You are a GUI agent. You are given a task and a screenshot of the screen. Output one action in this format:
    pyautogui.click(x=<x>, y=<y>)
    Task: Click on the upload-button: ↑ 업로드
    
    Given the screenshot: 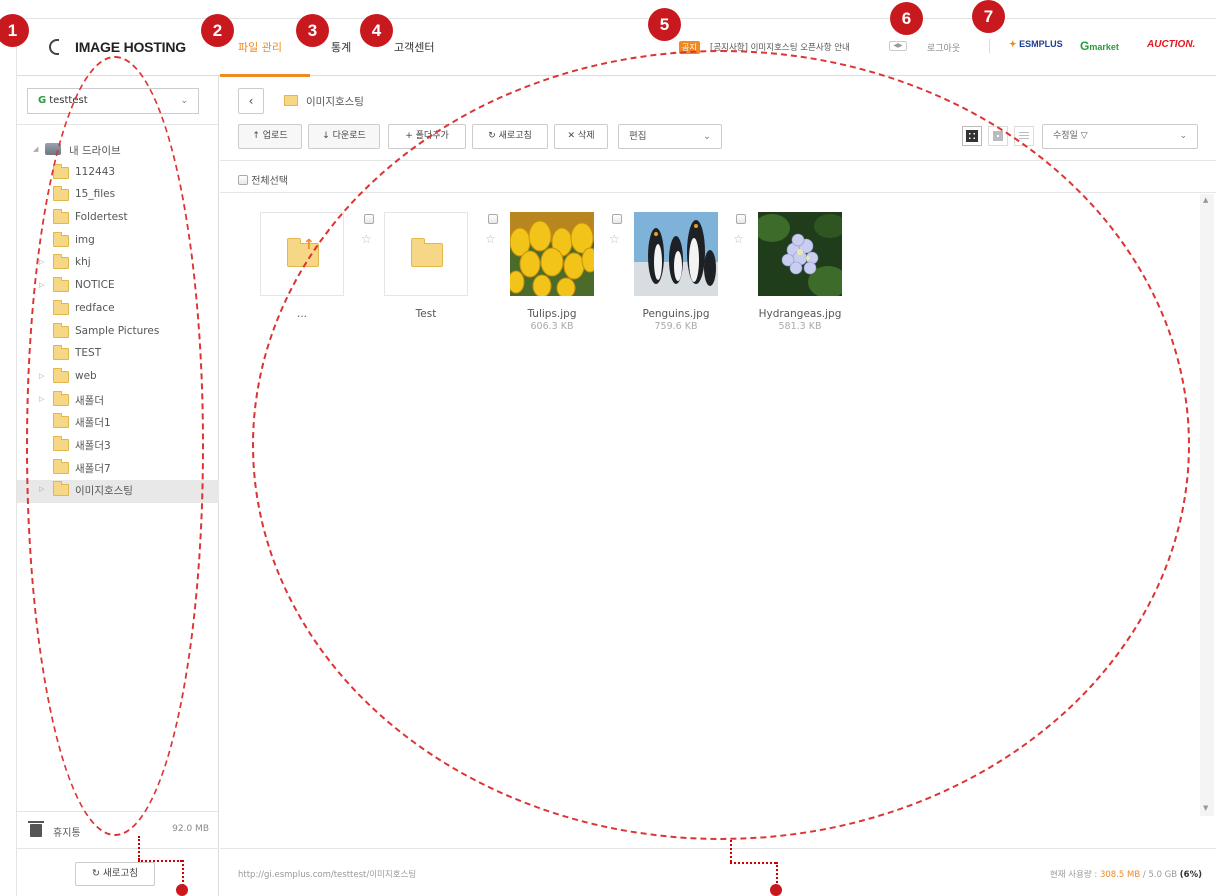 What is the action you would take?
    pyautogui.click(x=270, y=136)
    